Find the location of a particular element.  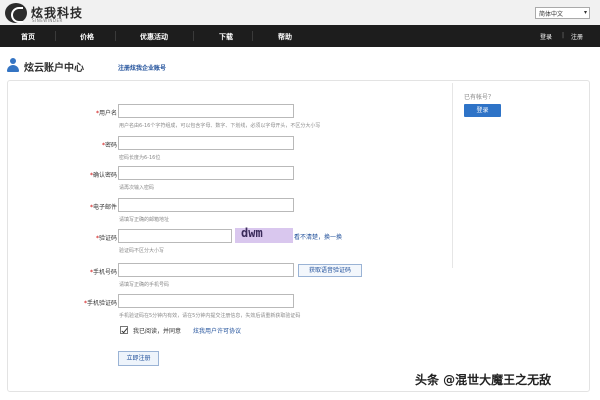

login-link: 登录 is located at coordinates (546, 36).